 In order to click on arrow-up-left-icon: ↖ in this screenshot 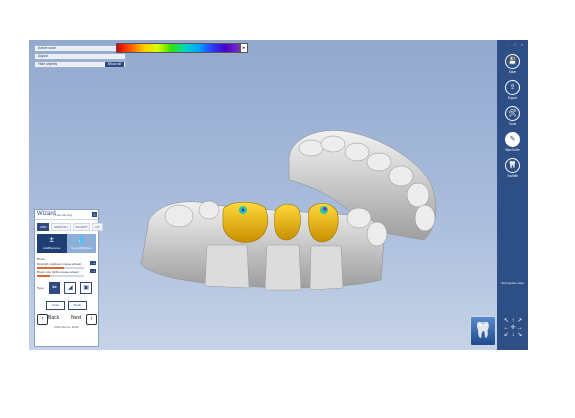, I will do `click(506, 321)`.